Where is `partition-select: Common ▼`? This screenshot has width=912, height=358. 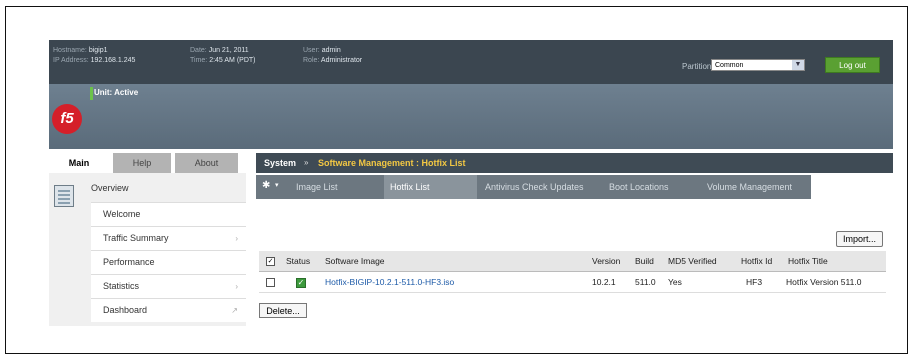
partition-select: Common ▼ is located at coordinates (758, 65).